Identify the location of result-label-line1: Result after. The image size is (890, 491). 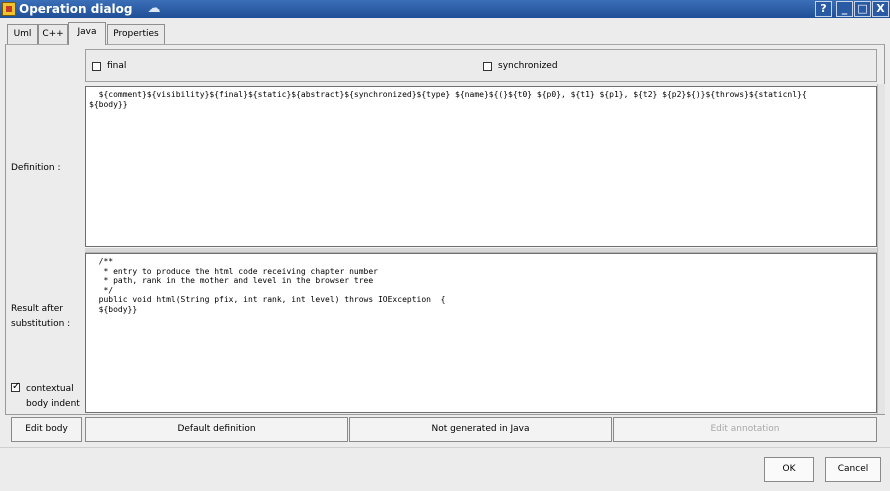
(37, 309).